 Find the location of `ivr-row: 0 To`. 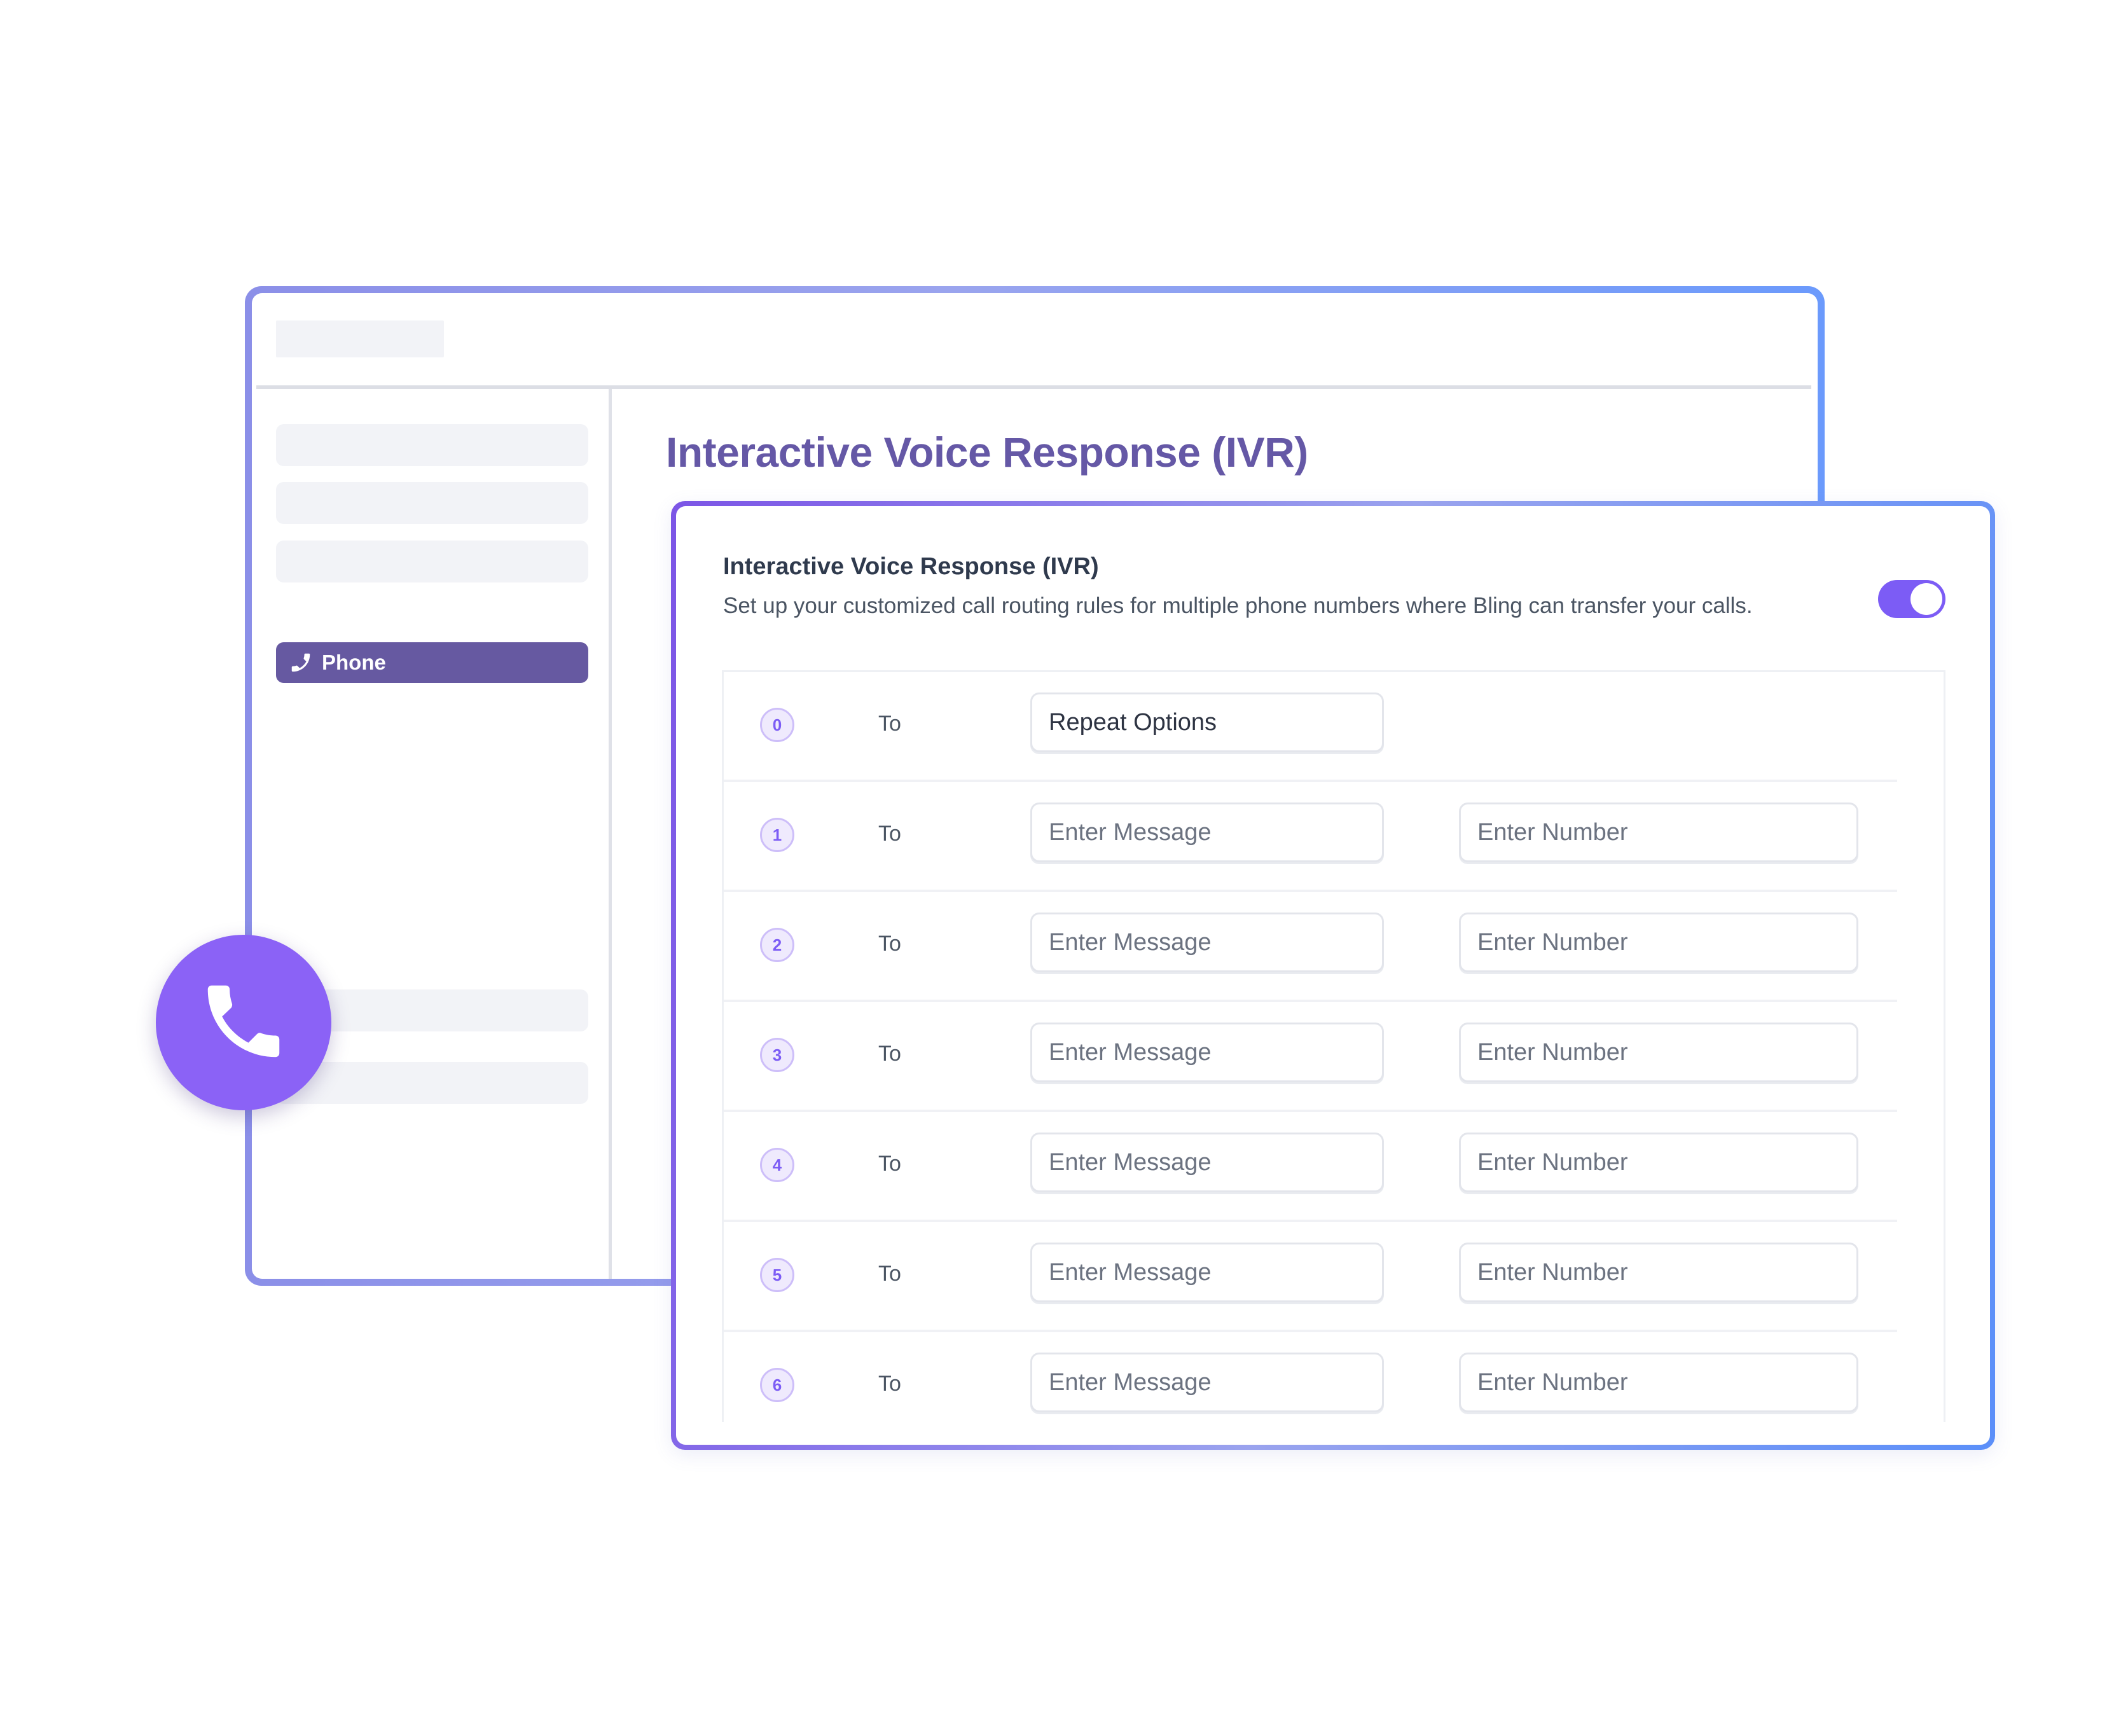

ivr-row: 0 To is located at coordinates (1310, 727).